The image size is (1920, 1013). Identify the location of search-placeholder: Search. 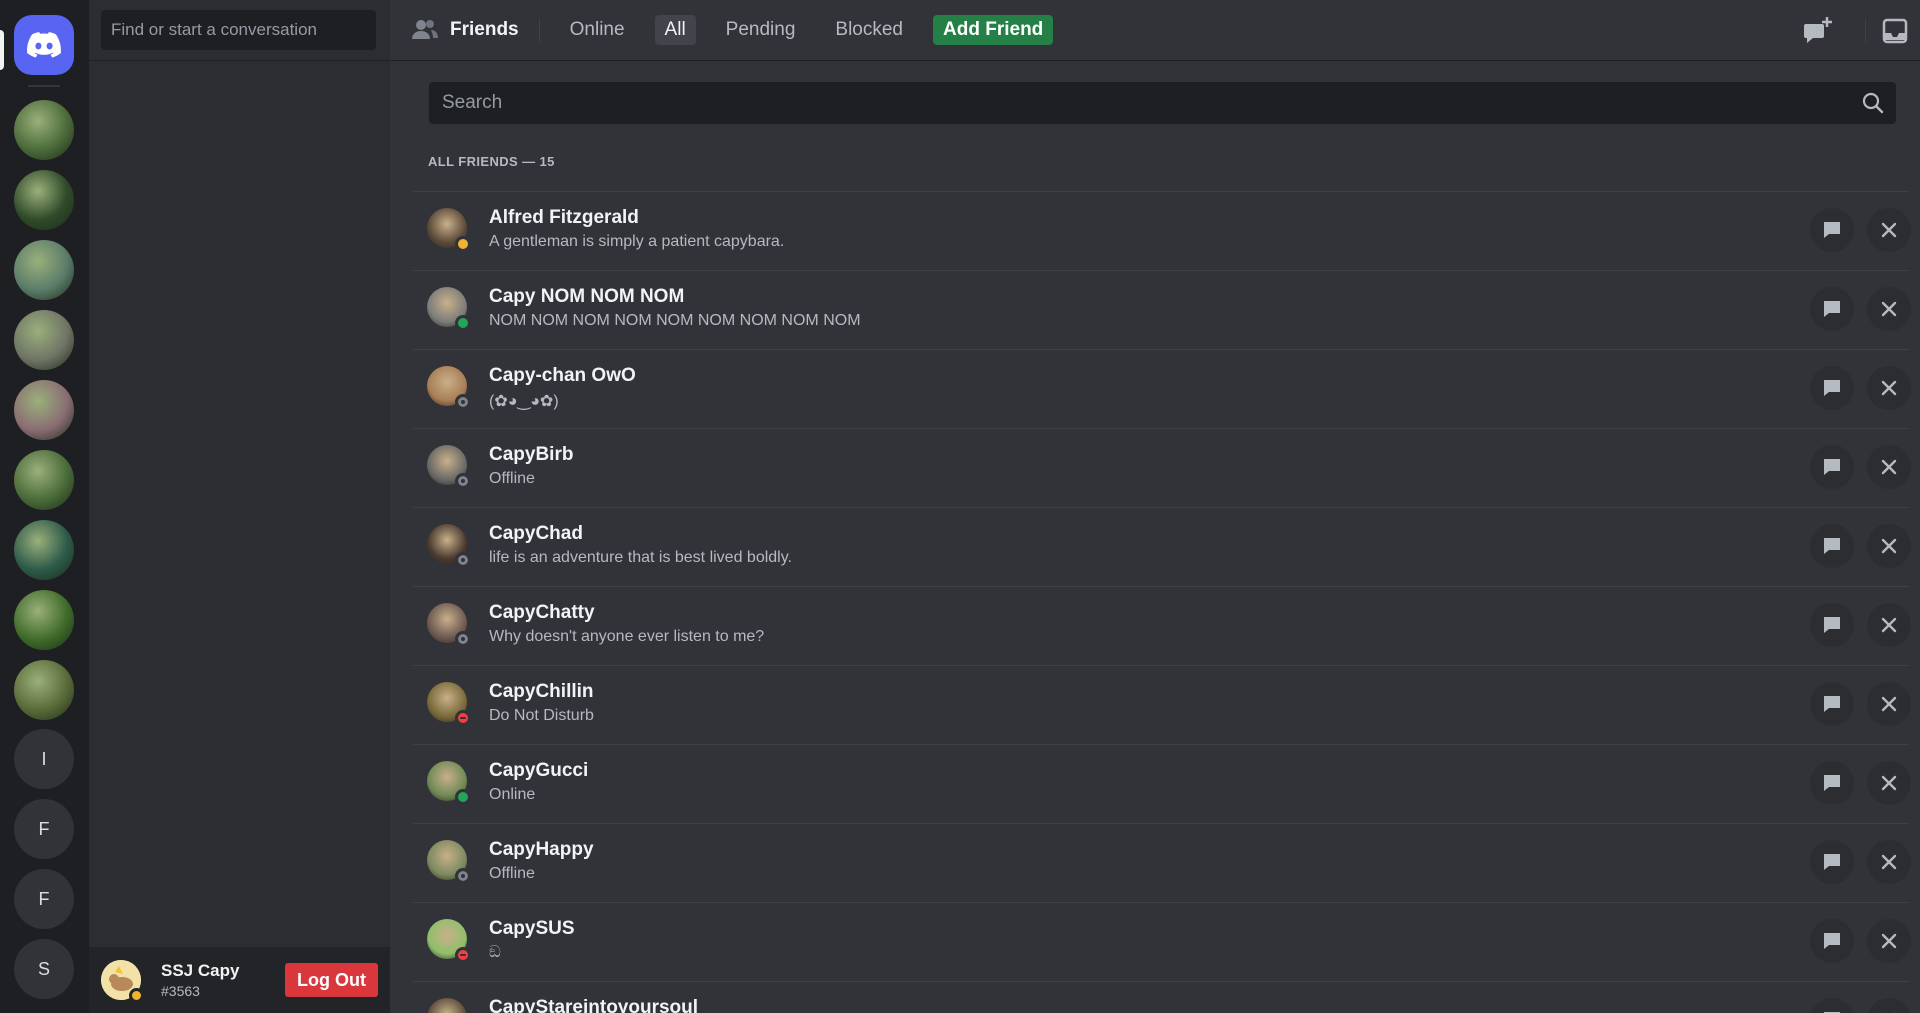
(472, 102).